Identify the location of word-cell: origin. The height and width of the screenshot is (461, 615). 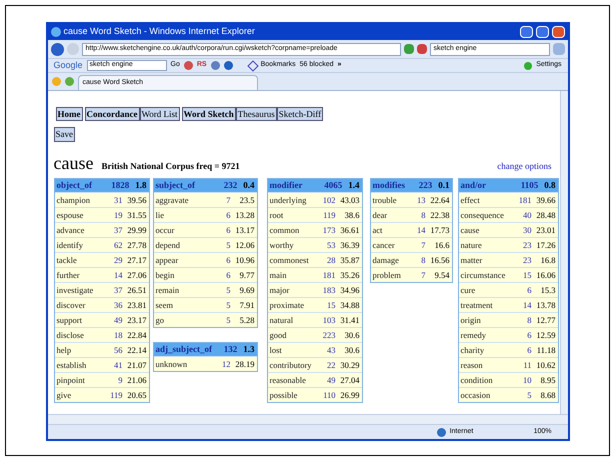
(494, 320).